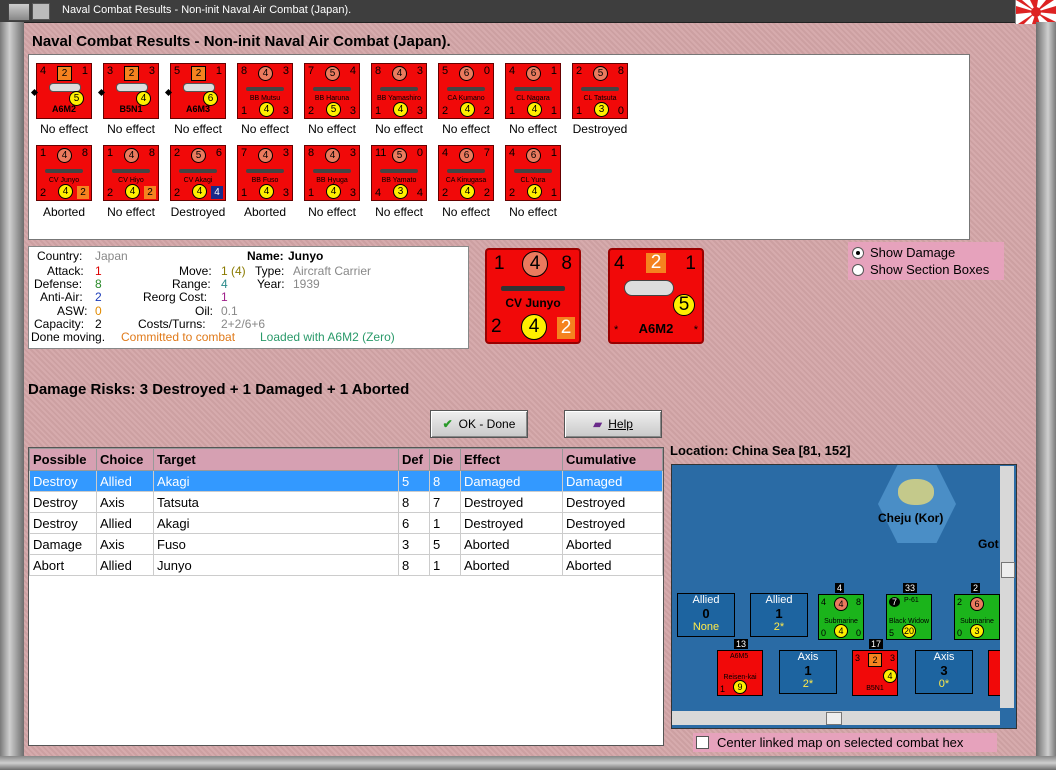 The width and height of the screenshot is (1056, 770). I want to click on unit-counter: 4 6 7 CA Kinugasa 2 4 2, so click(466, 173).